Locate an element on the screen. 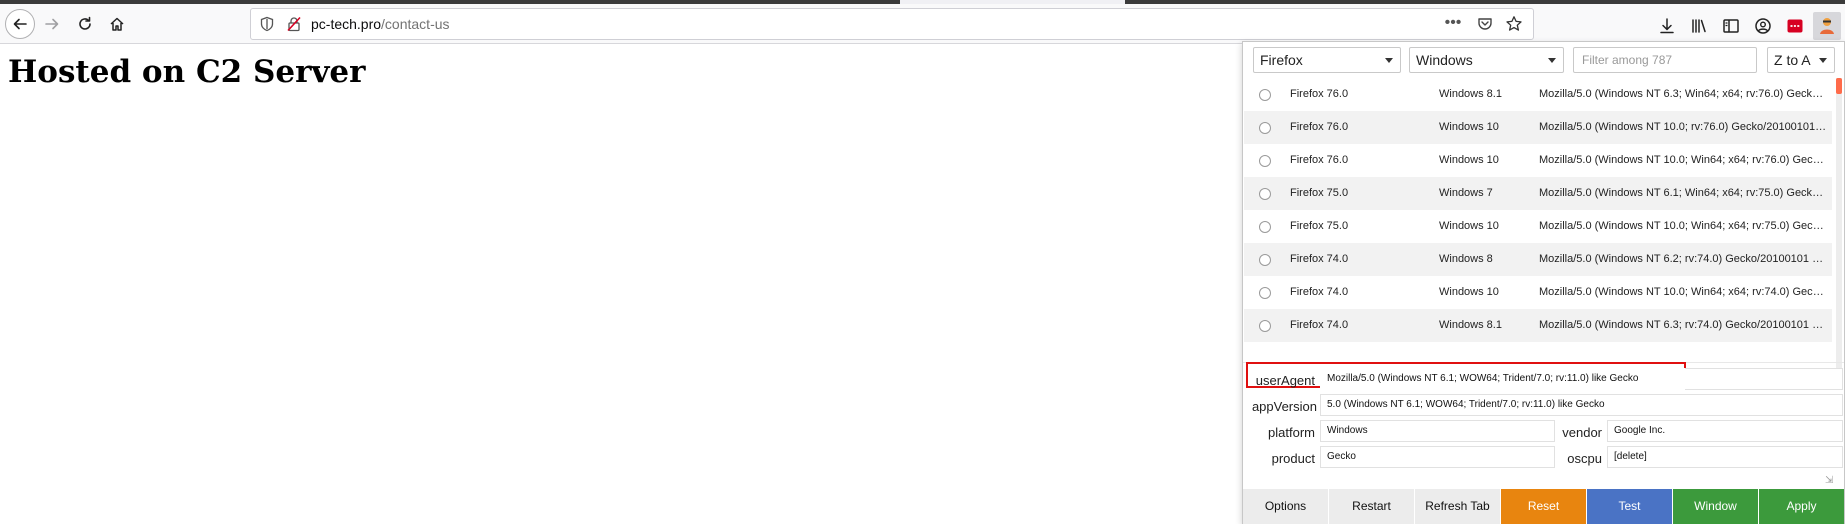 This screenshot has width=1845, height=524. back-arrow-icon is located at coordinates (20, 24).